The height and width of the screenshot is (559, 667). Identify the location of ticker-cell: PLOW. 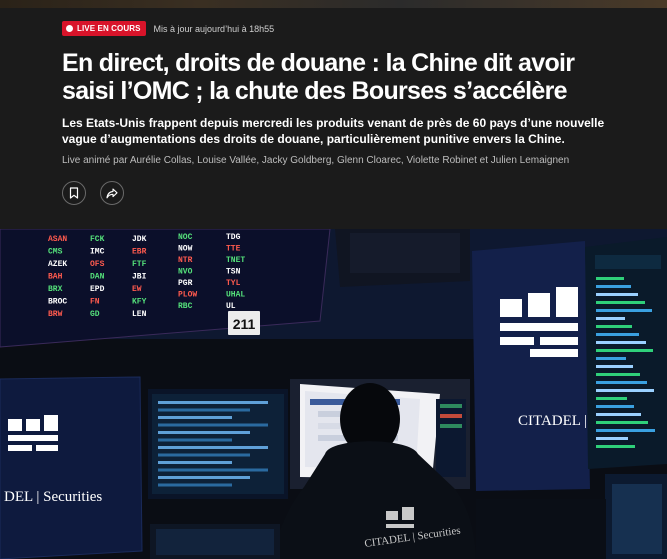
(187, 295).